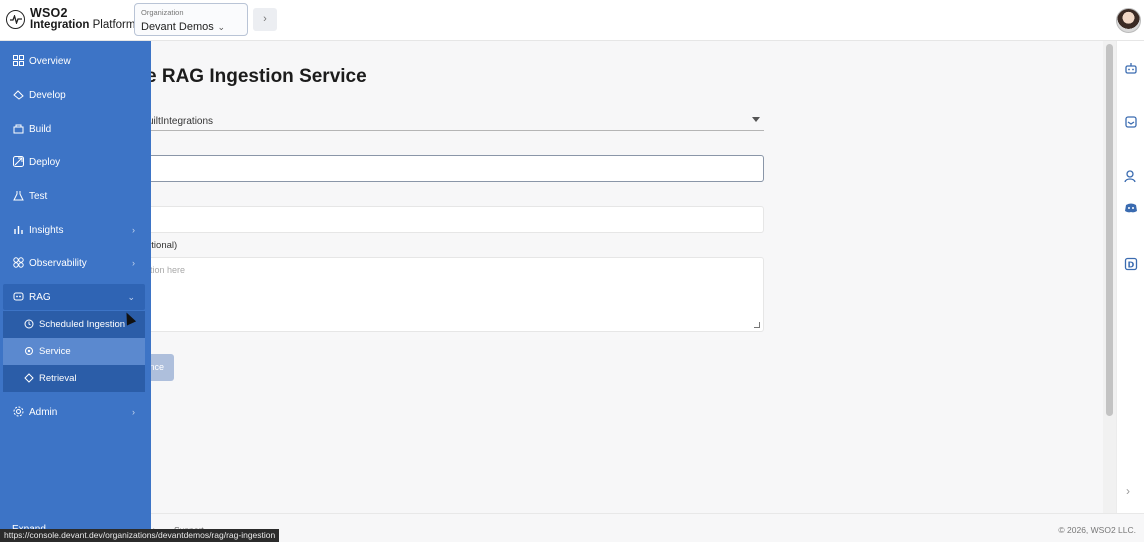 This screenshot has height=542, width=1144. I want to click on sidebar-subitem-label: Service, so click(55, 351).